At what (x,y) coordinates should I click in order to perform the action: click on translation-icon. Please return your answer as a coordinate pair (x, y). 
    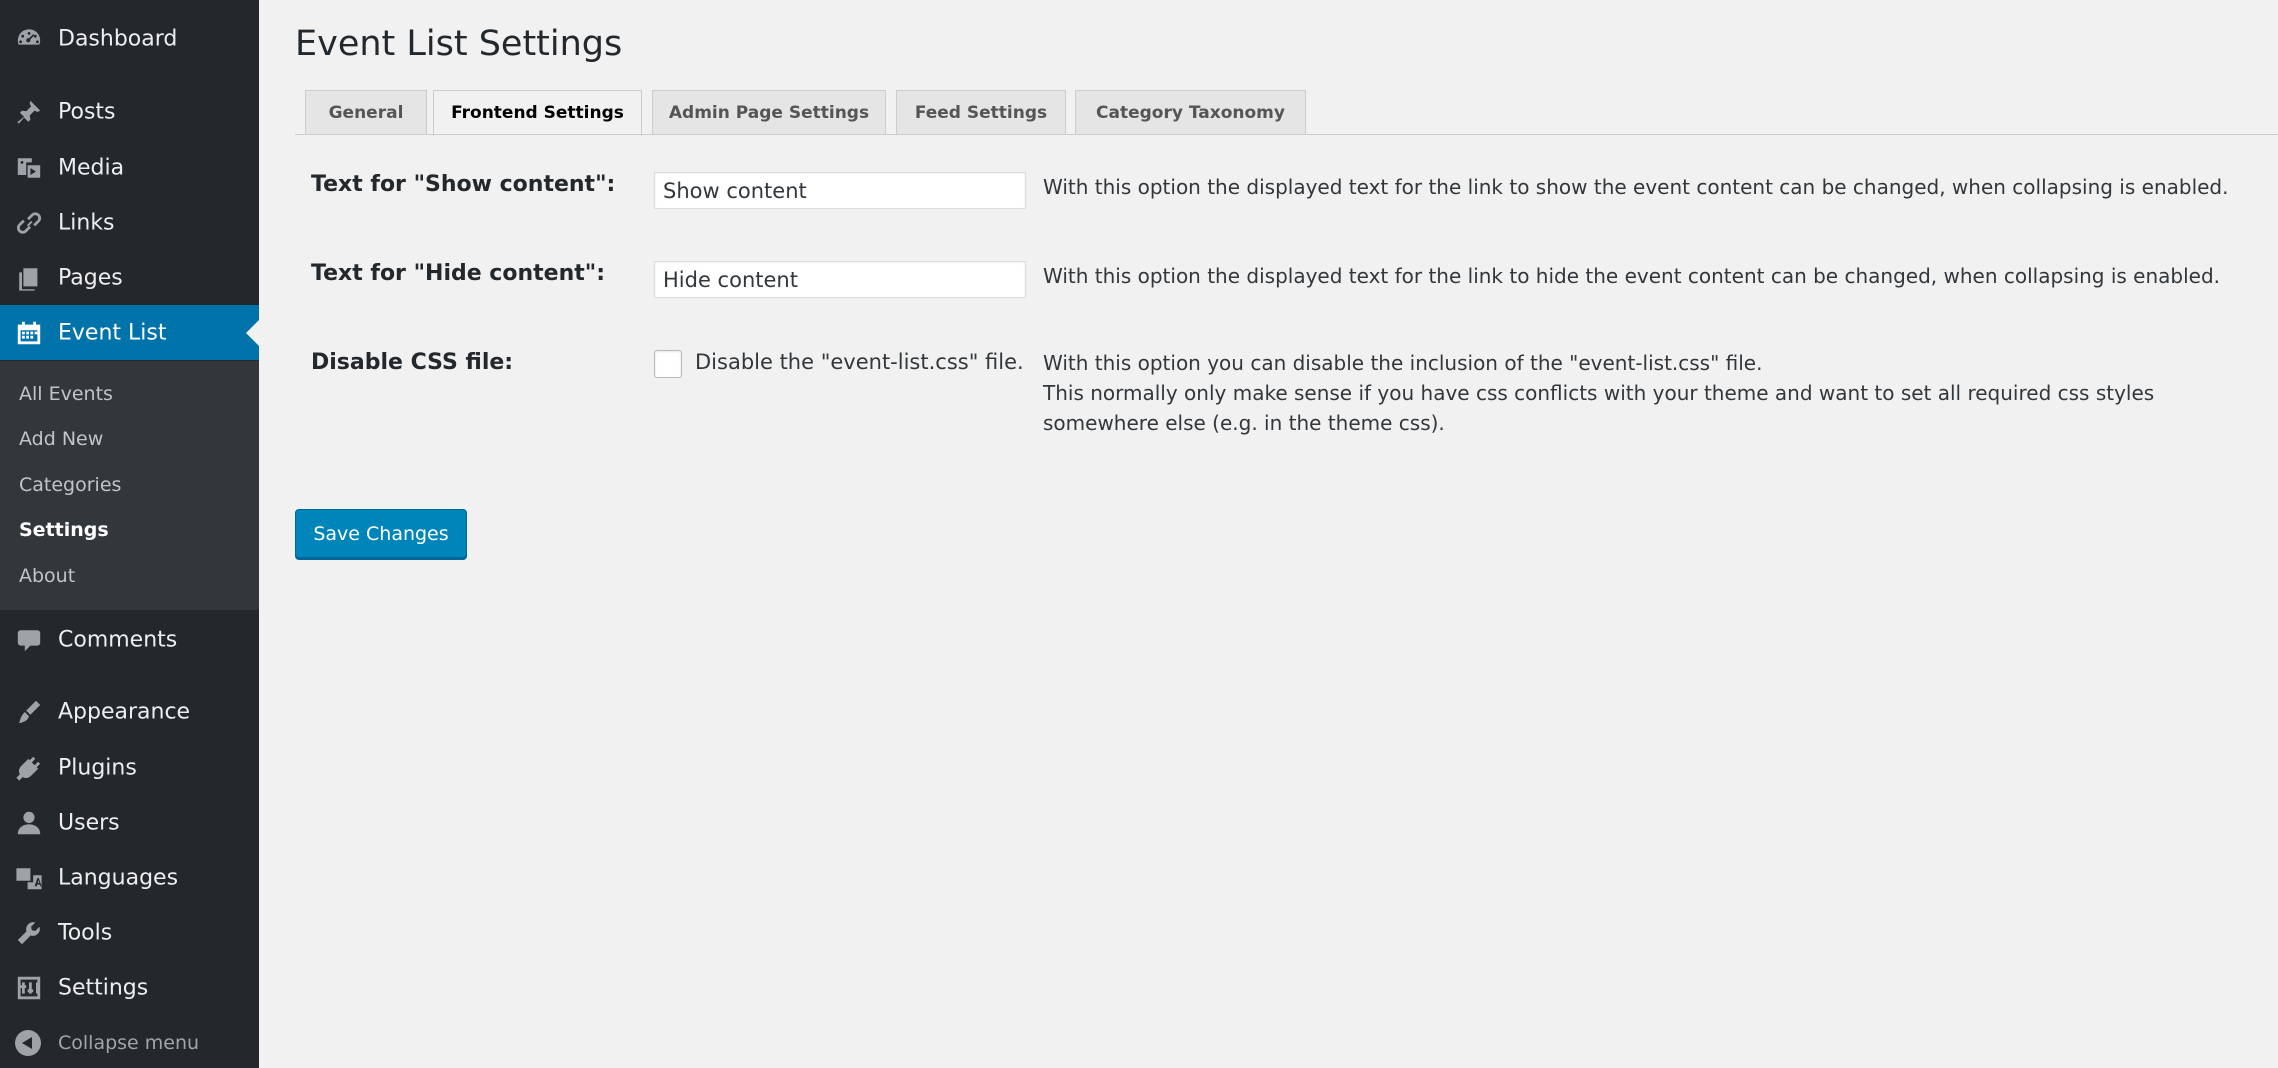
    Looking at the image, I should click on (29, 878).